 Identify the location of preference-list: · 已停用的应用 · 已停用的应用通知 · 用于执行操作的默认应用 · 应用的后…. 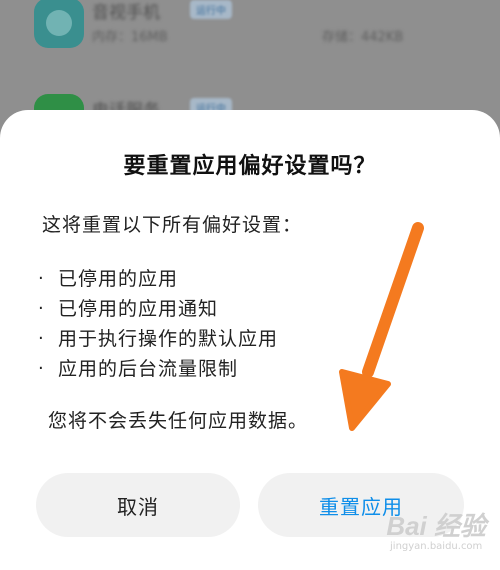
(158, 324).